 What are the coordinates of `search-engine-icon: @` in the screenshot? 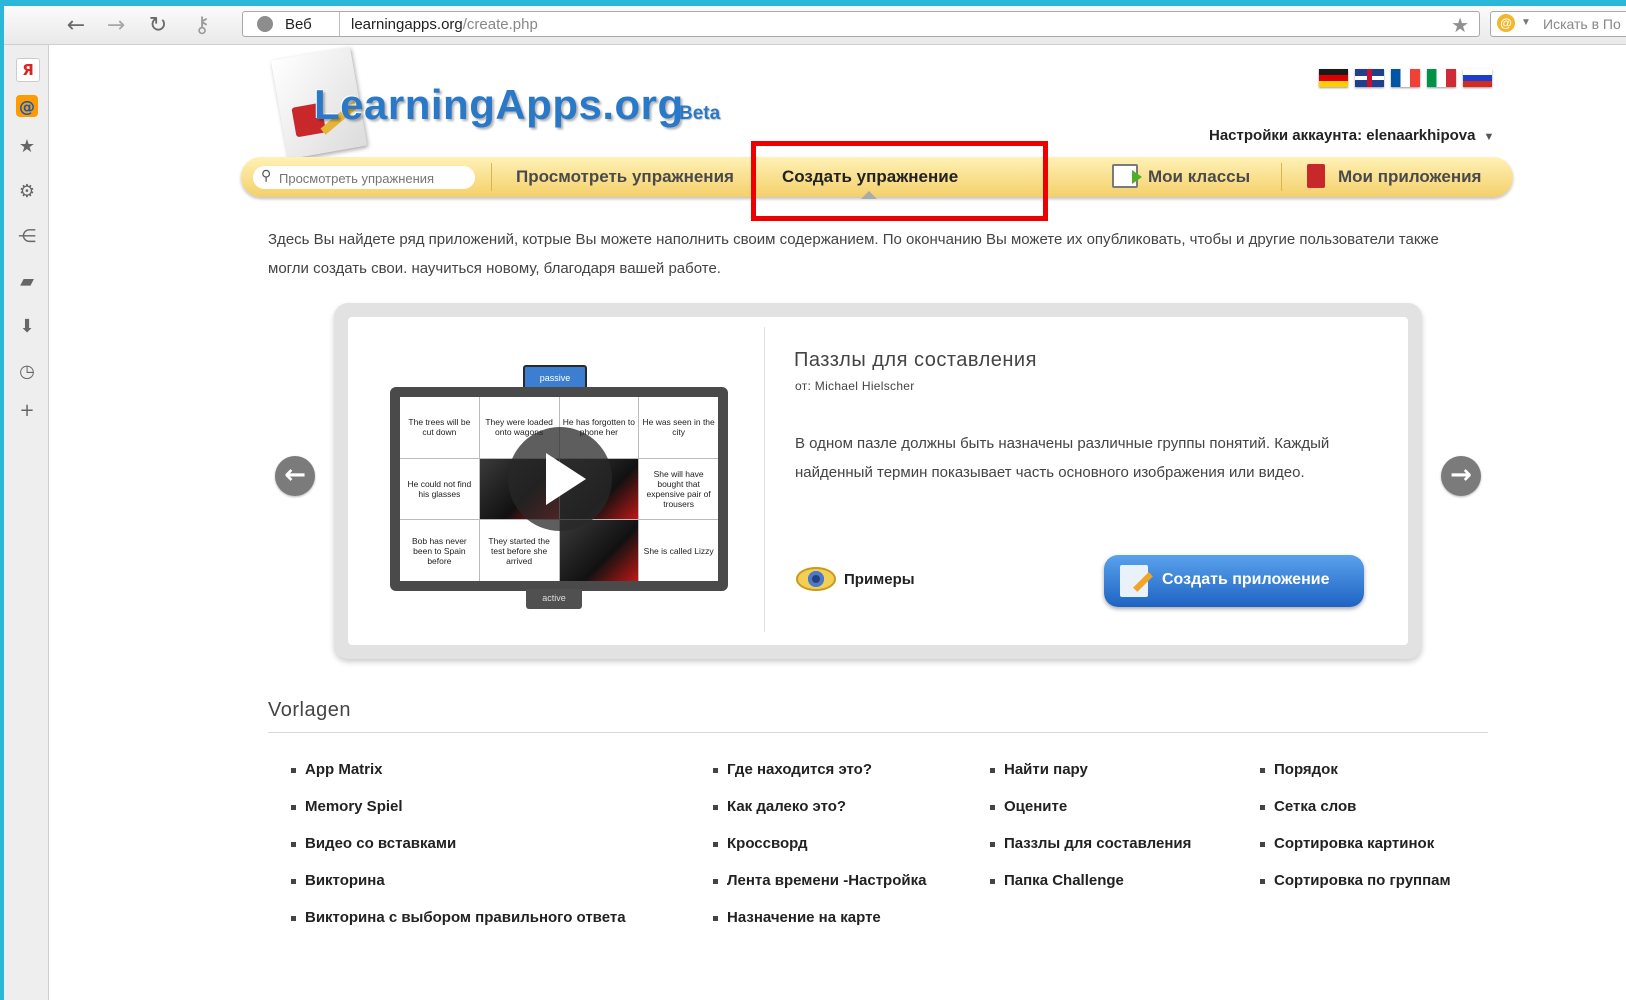 It's located at (1506, 23).